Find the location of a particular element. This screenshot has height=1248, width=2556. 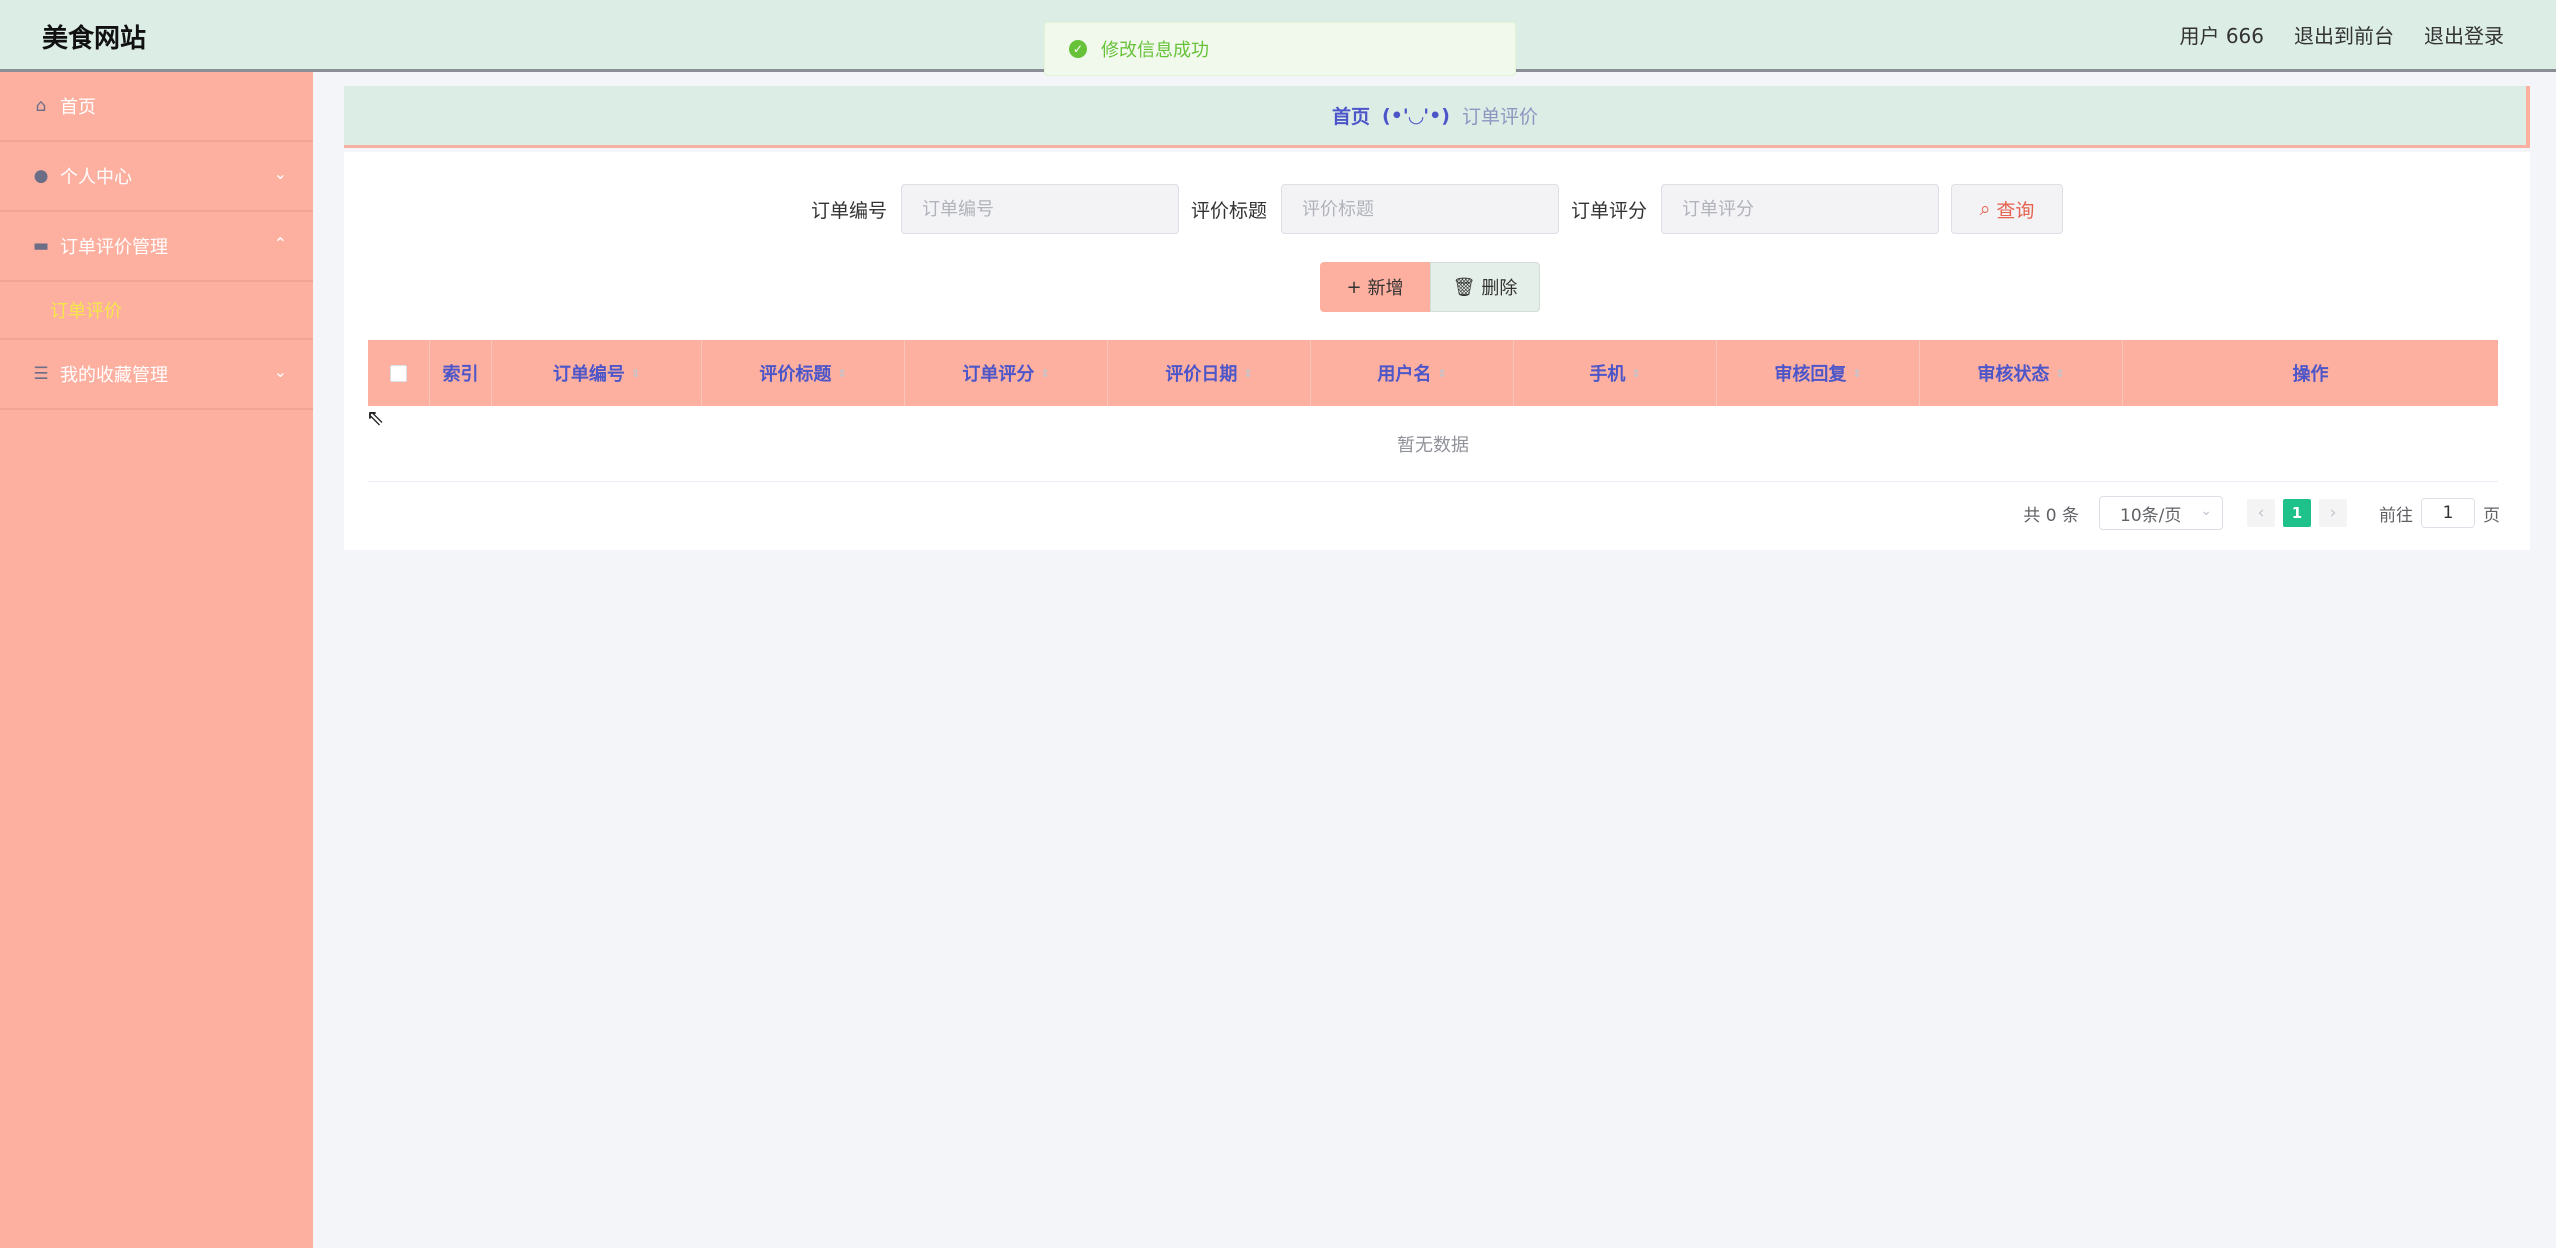

column-header-order-score: 订单评分 ⇕ is located at coordinates (1006, 373).